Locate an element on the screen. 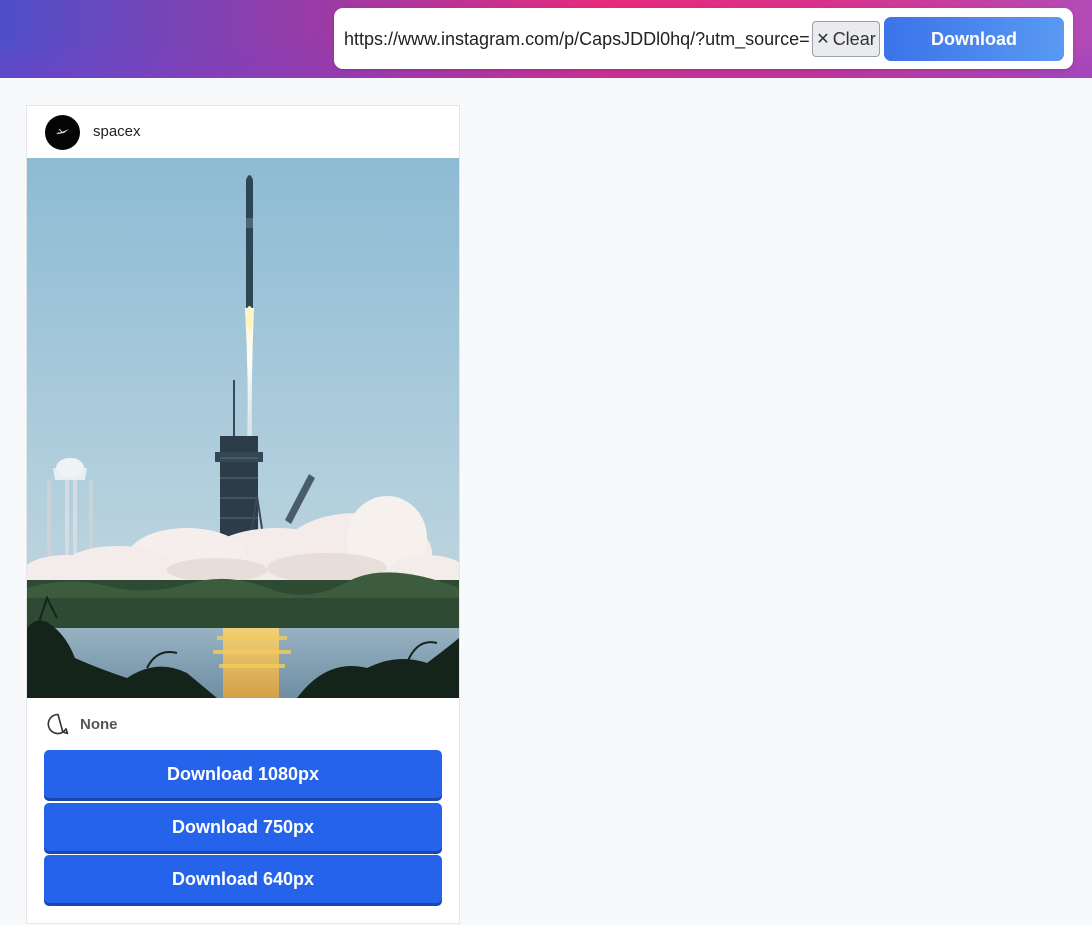 The image size is (1092, 925). clear-button-label: Clear is located at coordinates (854, 38).